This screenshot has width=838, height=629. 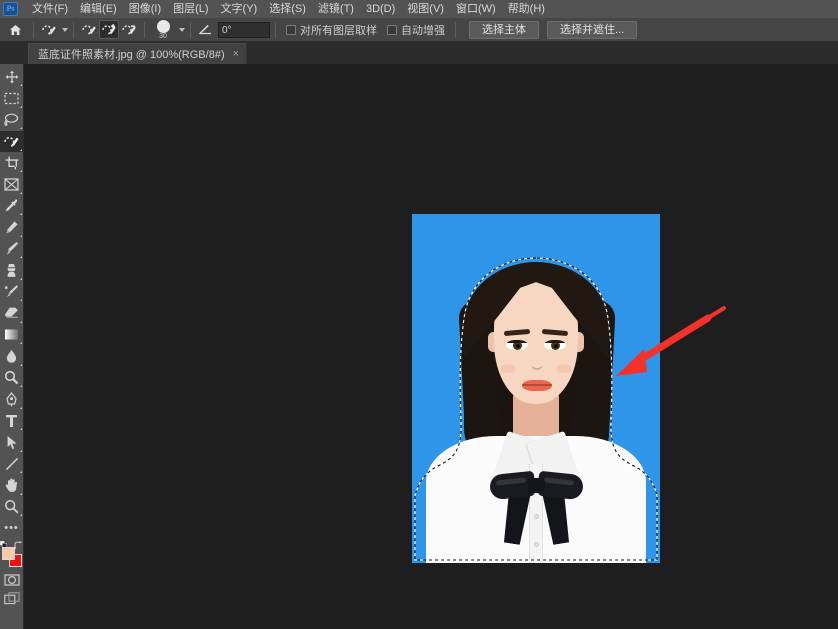 What do you see at coordinates (163, 36) in the screenshot?
I see `brush-size-value: 30` at bounding box center [163, 36].